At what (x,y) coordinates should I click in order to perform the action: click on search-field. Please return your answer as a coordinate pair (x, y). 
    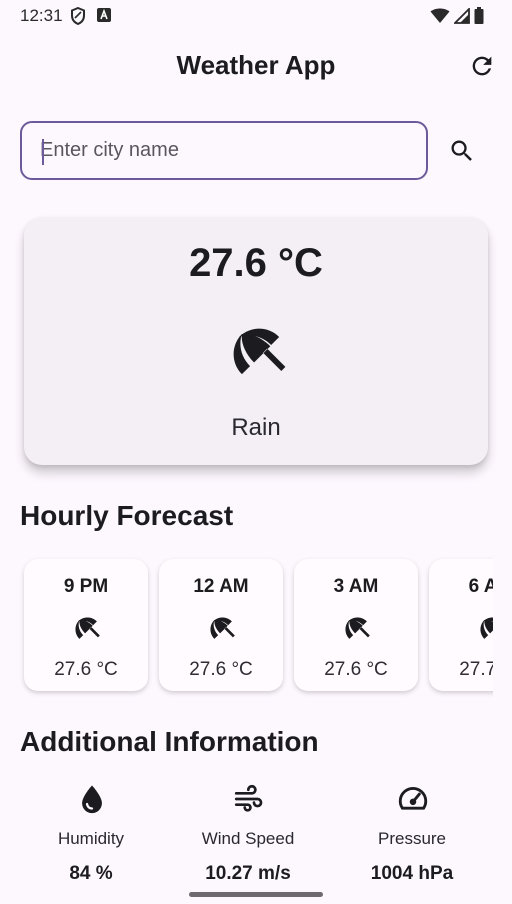
    Looking at the image, I should click on (224, 150).